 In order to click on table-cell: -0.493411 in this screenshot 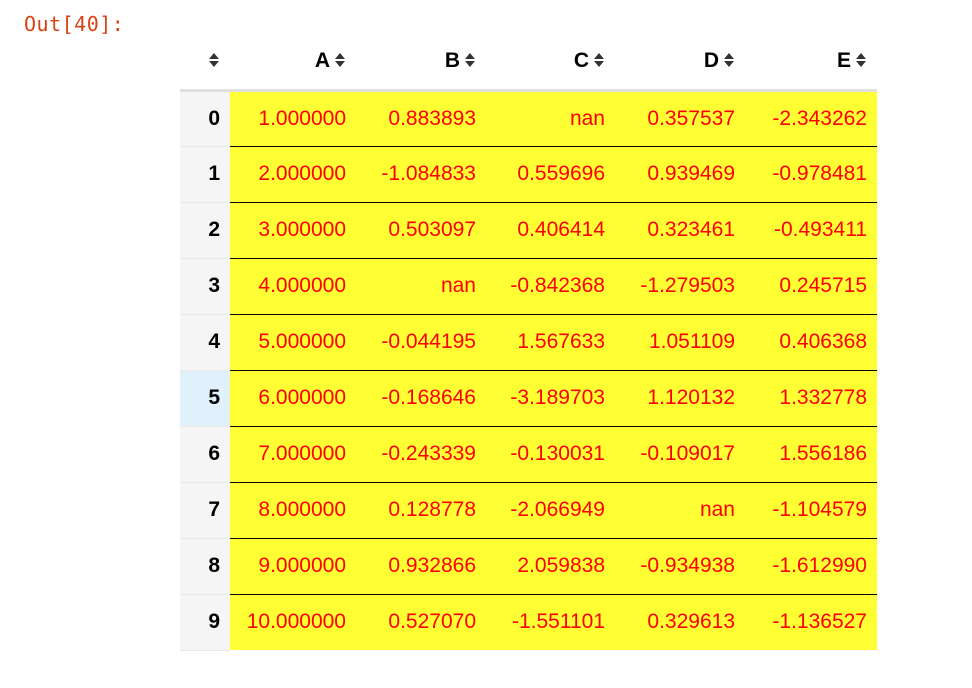, I will do `click(811, 230)`.